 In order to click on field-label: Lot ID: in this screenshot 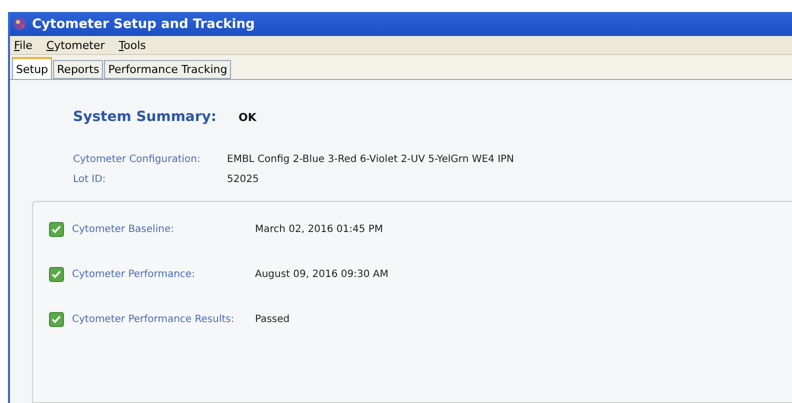, I will do `click(90, 179)`.